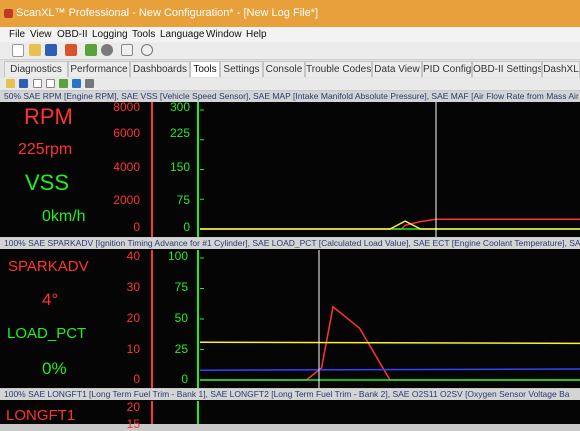  Describe the element at coordinates (447, 69) in the screenshot. I see `tab-pid-config: PID Config` at that location.